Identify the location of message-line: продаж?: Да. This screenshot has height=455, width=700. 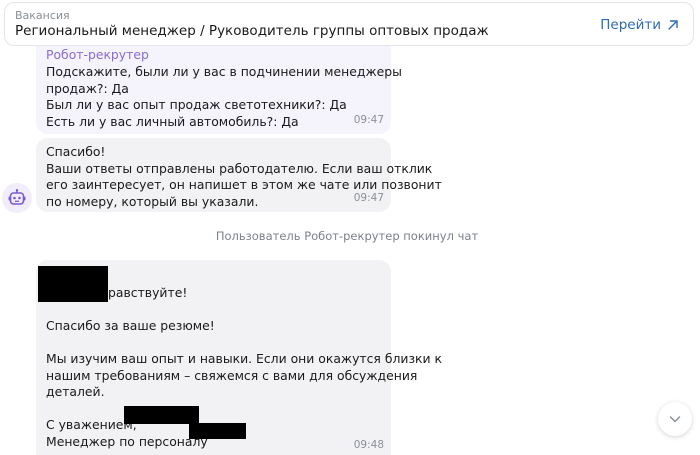
(87, 88).